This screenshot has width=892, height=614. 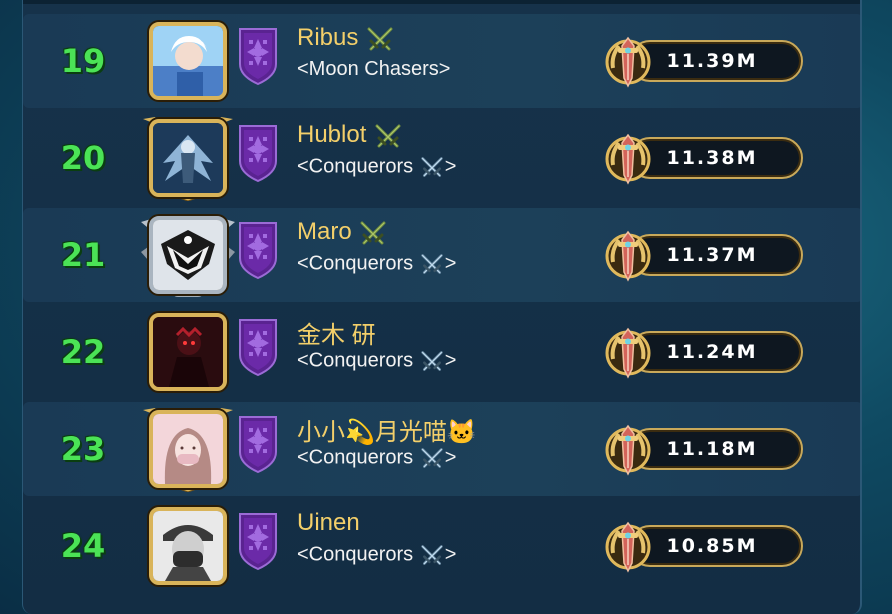 I want to click on rank-number: 22, so click(x=83, y=352).